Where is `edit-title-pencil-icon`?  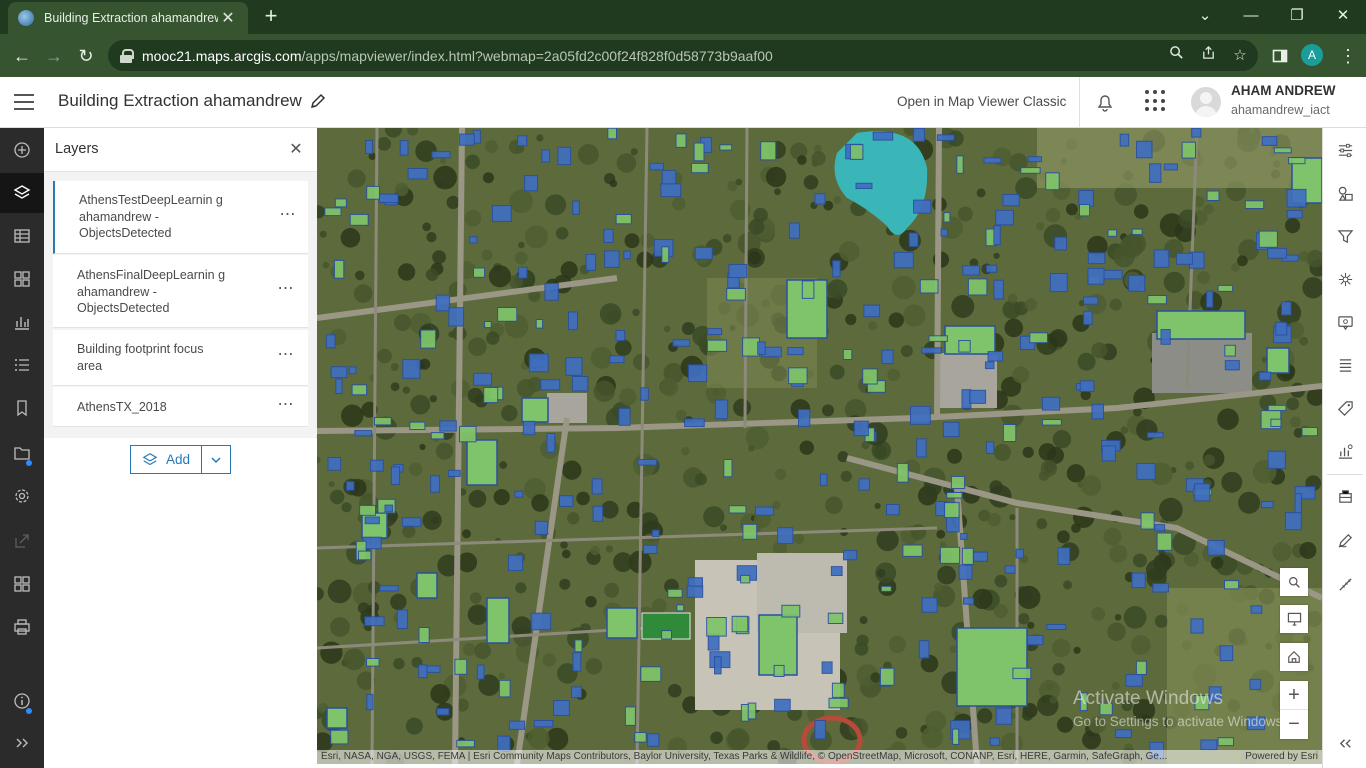 edit-title-pencil-icon is located at coordinates (318, 101).